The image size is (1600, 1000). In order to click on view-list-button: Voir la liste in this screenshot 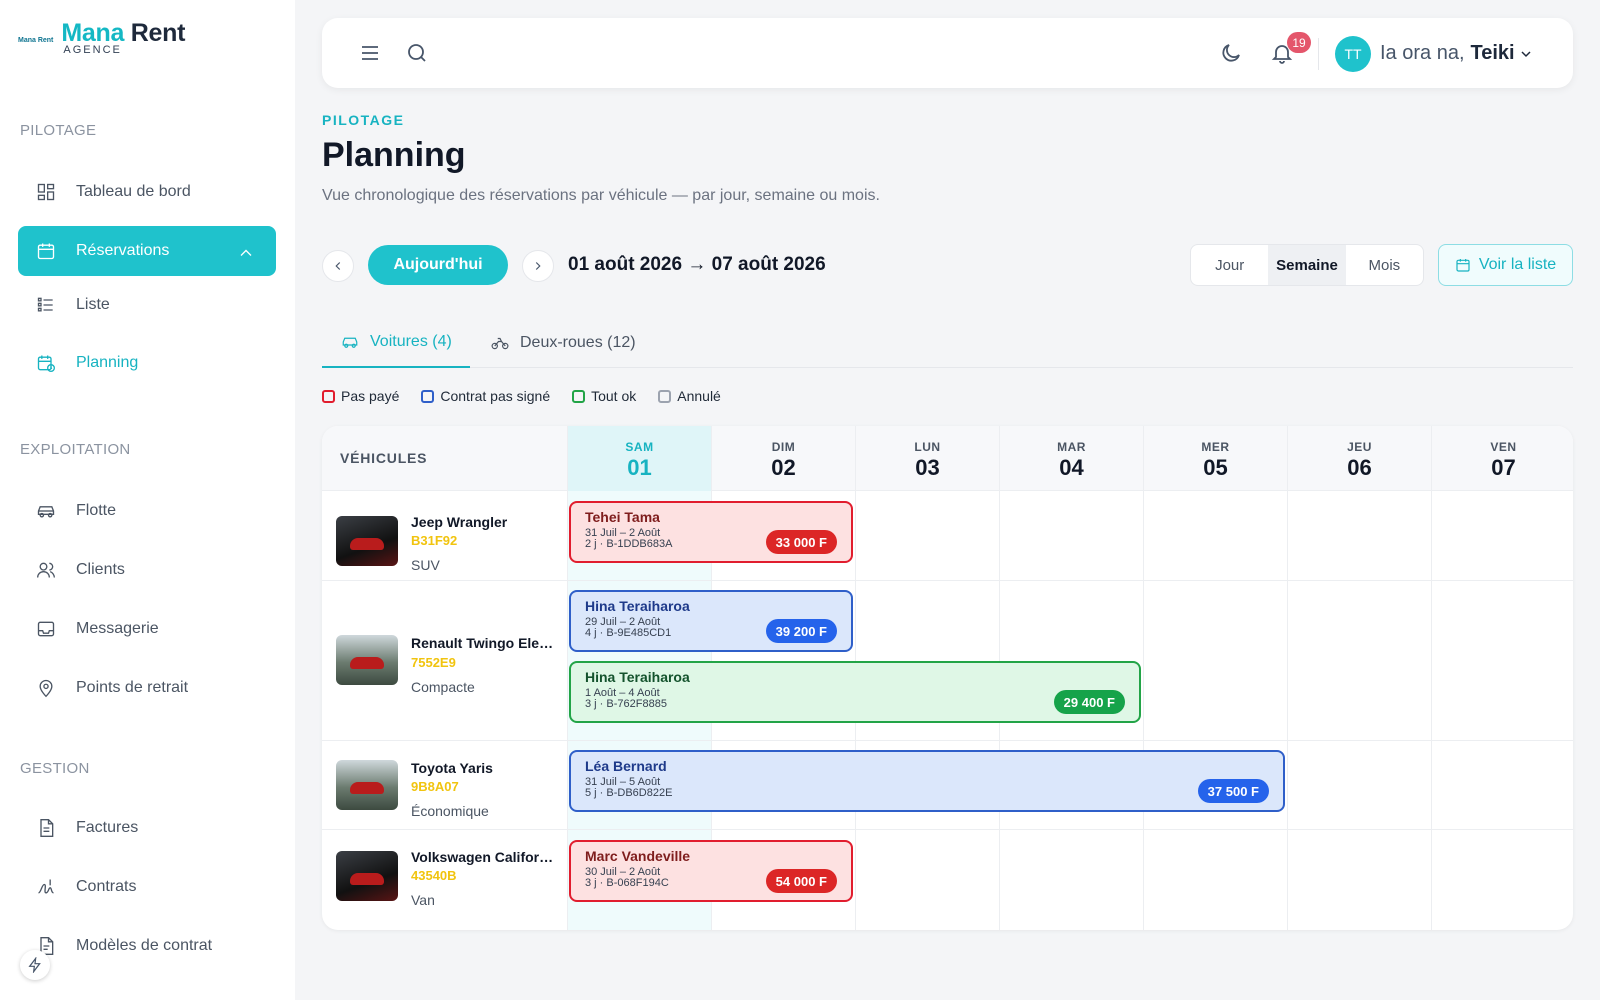, I will do `click(1505, 265)`.